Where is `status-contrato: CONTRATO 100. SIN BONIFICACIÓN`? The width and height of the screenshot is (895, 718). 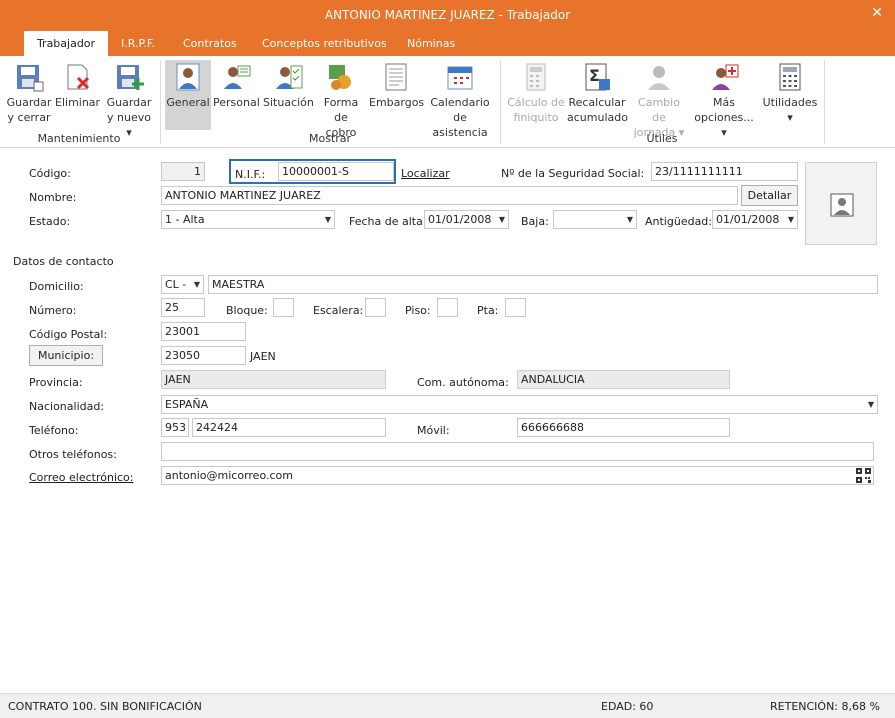
status-contrato: CONTRATO 100. SIN BONIFICACIÓN is located at coordinates (105, 706).